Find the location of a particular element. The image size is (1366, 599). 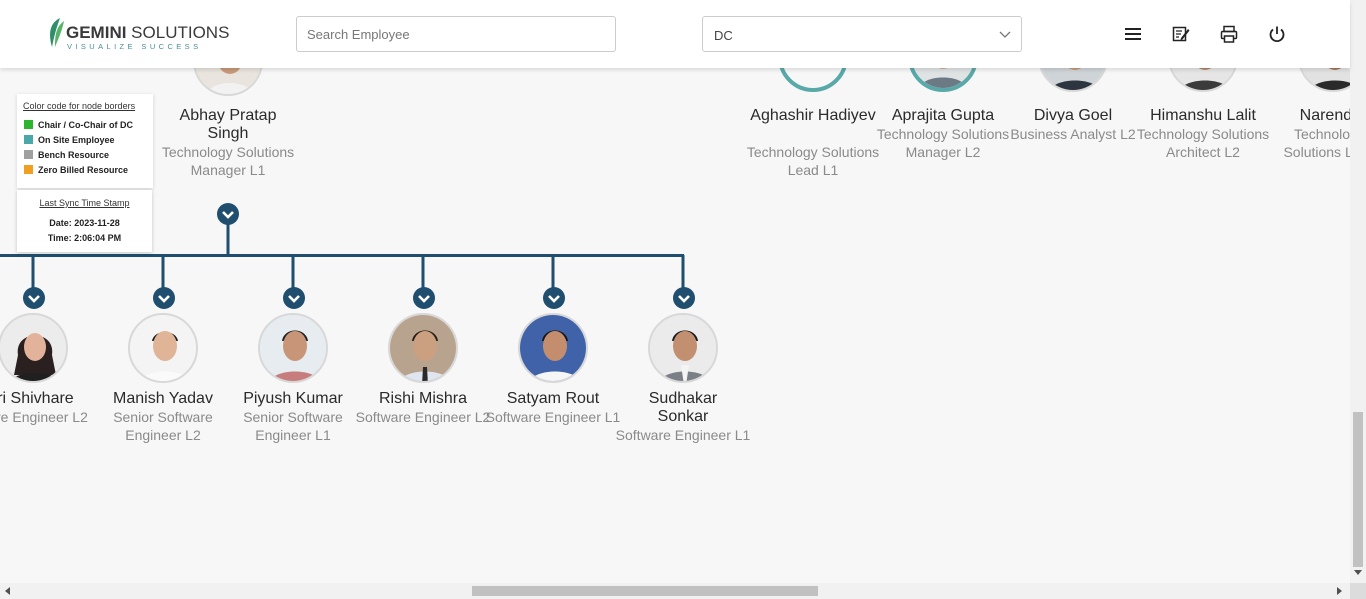

scrollbar-corner is located at coordinates (1358, 591).